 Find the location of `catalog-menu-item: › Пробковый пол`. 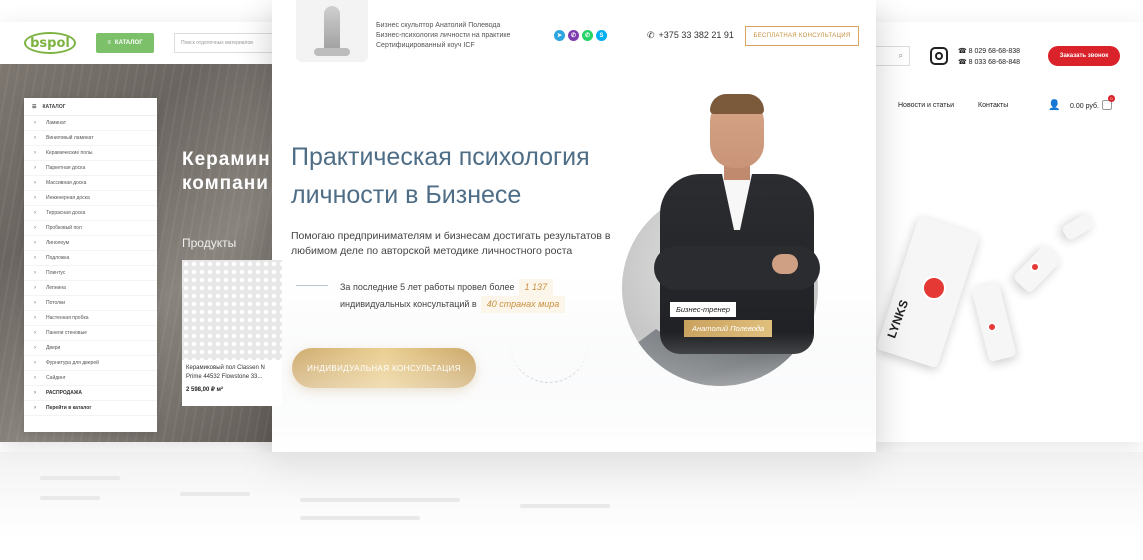

catalog-menu-item: › Пробковый пол is located at coordinates (90, 228).